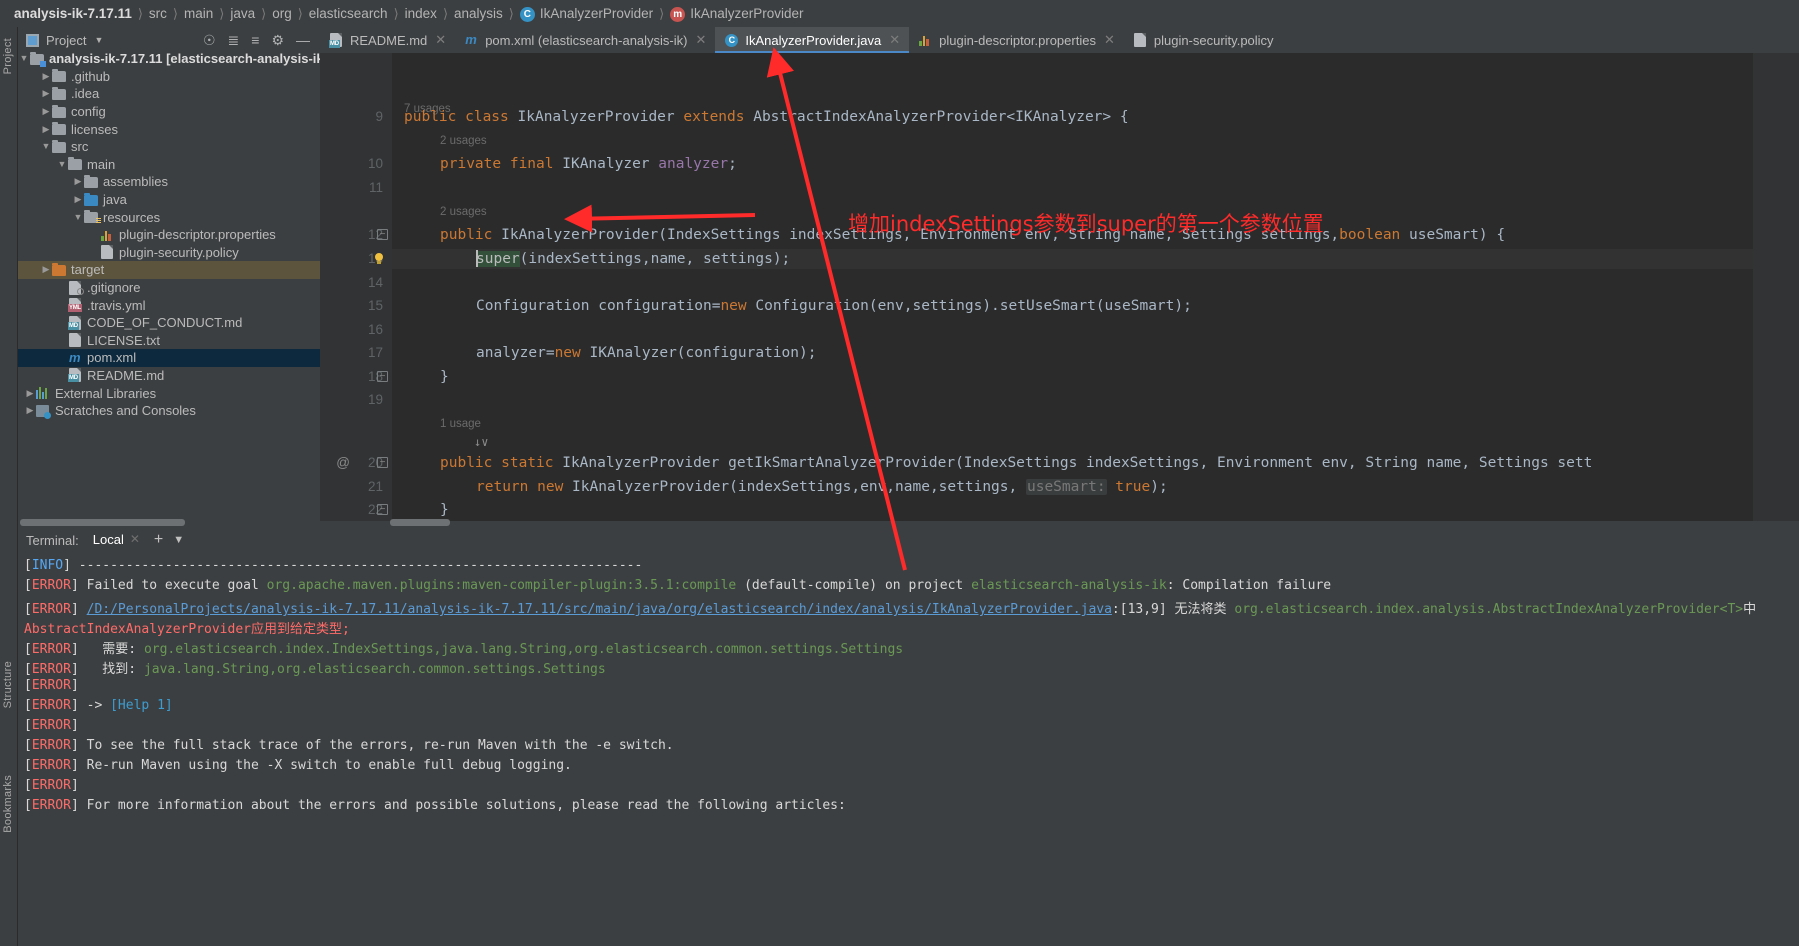  What do you see at coordinates (169, 165) in the screenshot?
I see `tree-row: ▼ main` at bounding box center [169, 165].